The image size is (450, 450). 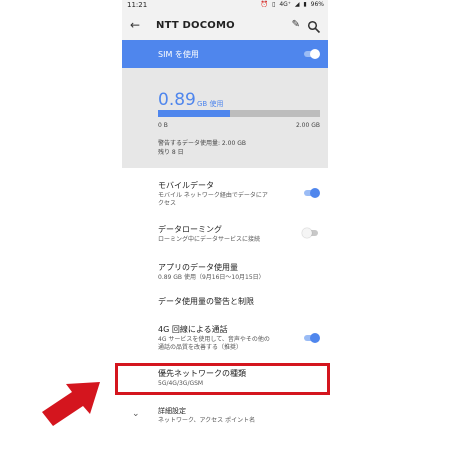 What do you see at coordinates (213, 195) in the screenshot?
I see `setting-subtitle-line: モバイル ネットワーク経由でデータにア` at bounding box center [213, 195].